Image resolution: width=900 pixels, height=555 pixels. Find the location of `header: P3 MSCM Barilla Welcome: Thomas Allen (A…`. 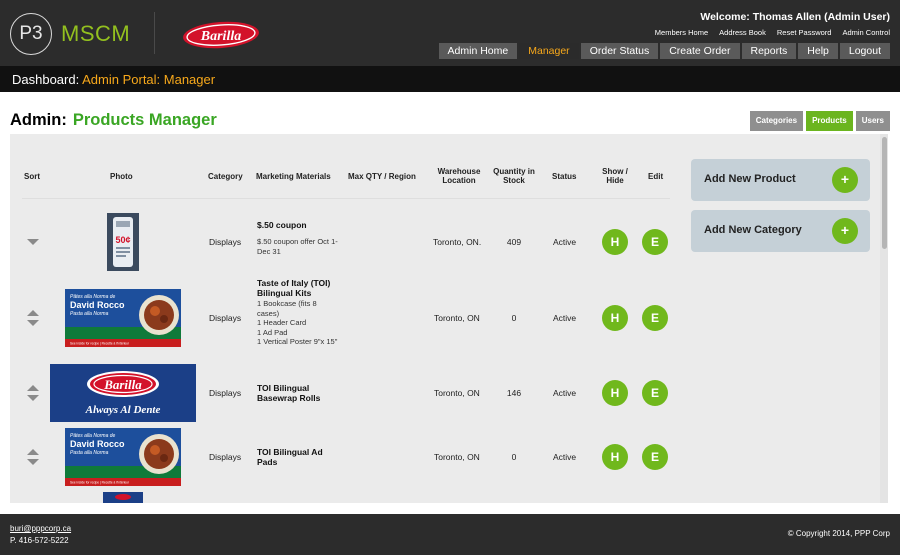

header: P3 MSCM Barilla Welcome: Thomas Allen (A… is located at coordinates (450, 33).